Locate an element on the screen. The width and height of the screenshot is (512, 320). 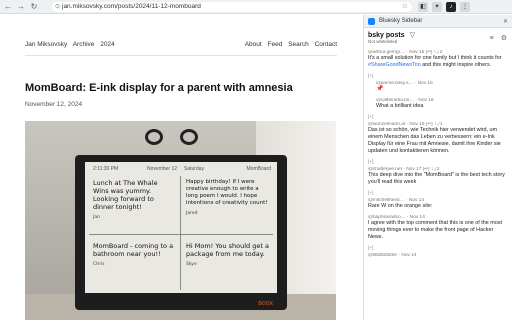
chevron-down-icon: ▽ is located at coordinates (412, 35).